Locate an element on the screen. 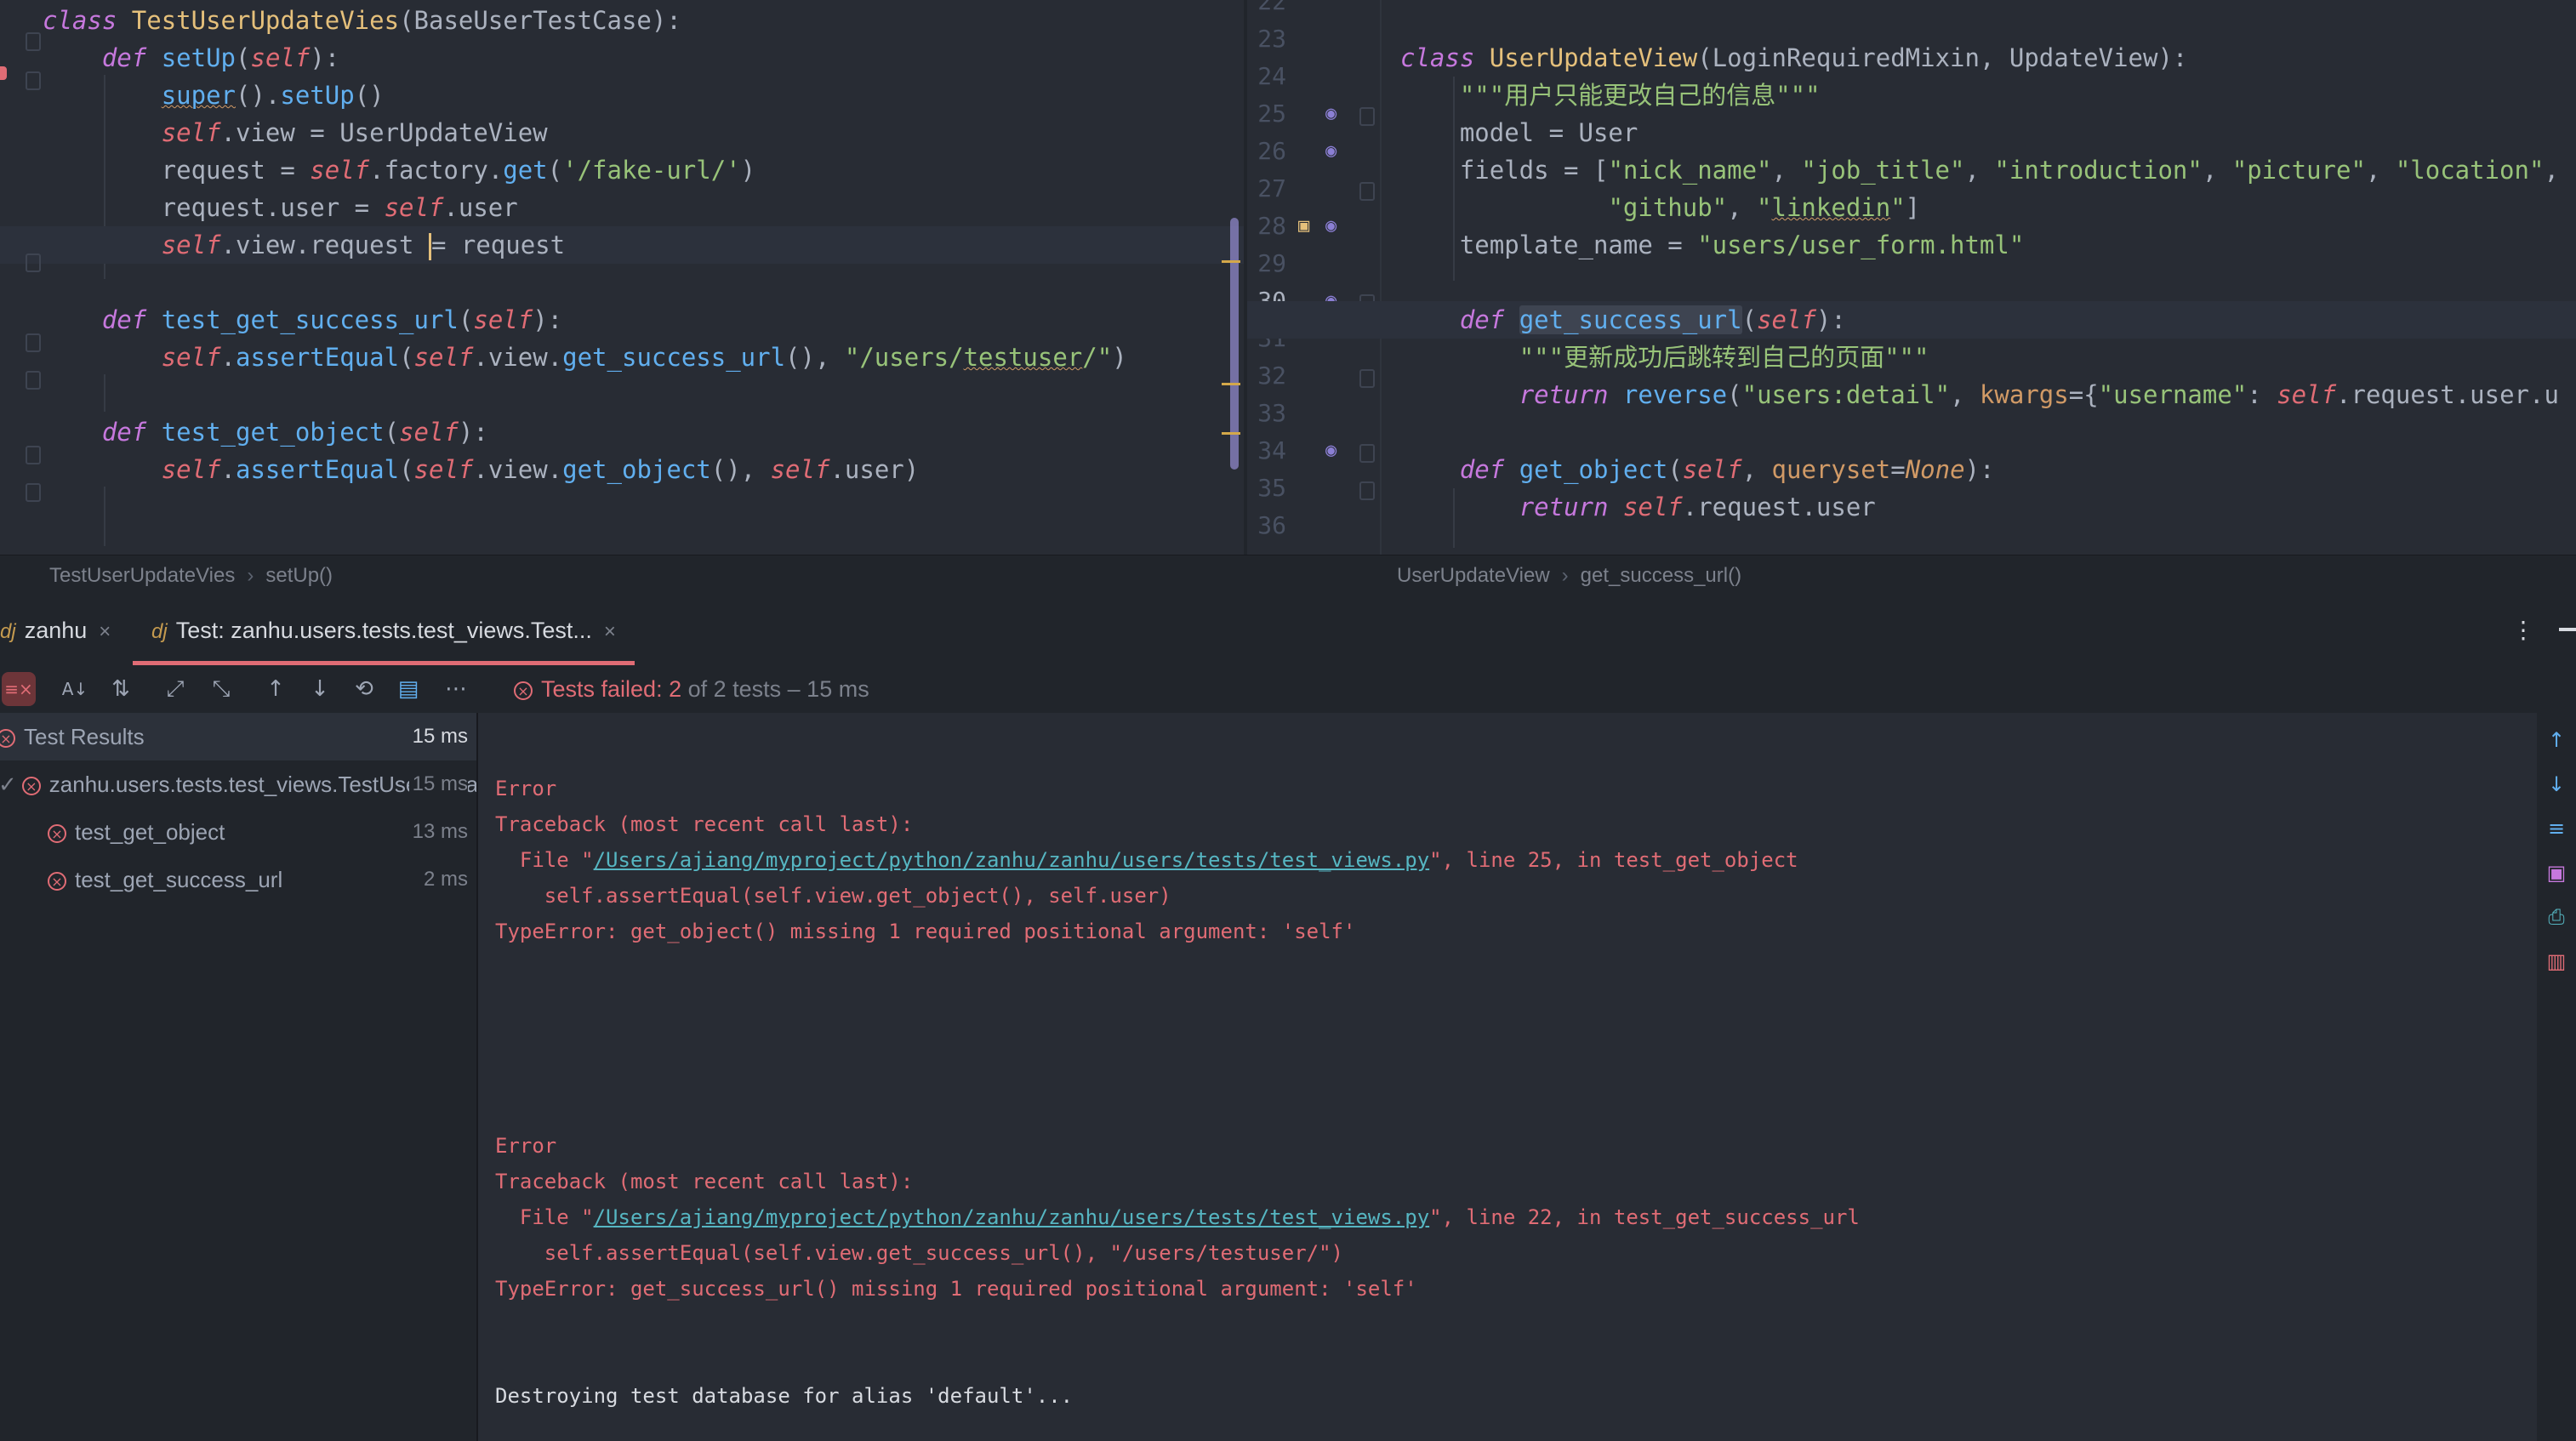 The image size is (2576, 1441). soft-wrap-icon: ≡ is located at coordinates (2557, 829).